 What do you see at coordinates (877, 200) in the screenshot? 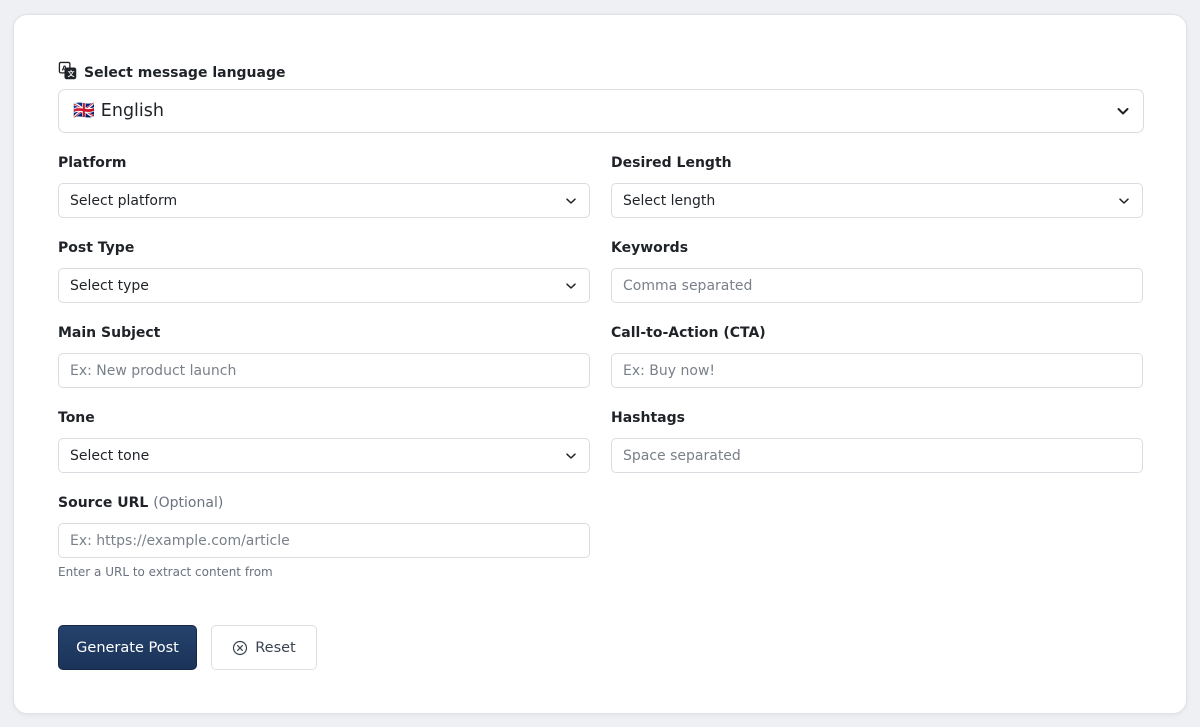
I see `length-select: Select length` at bounding box center [877, 200].